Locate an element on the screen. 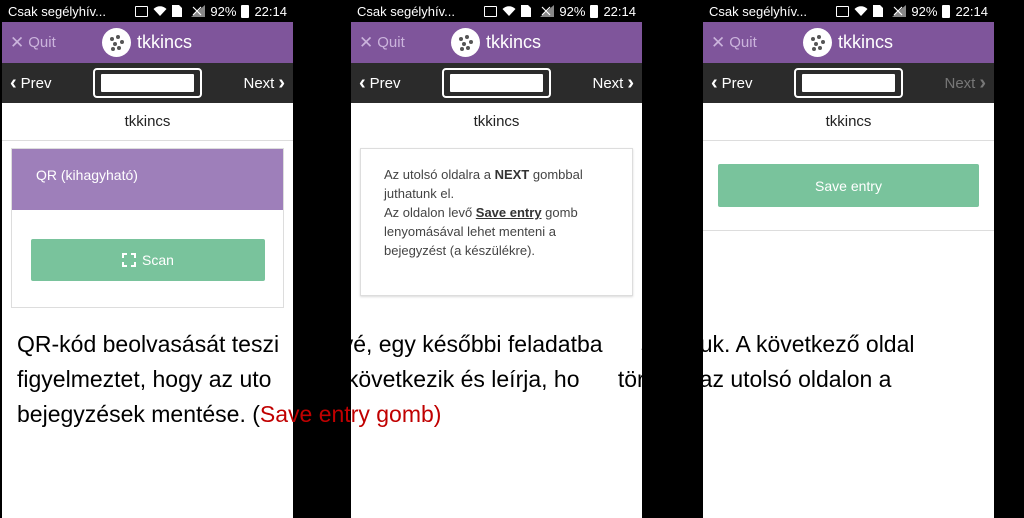  qr-header: QR (kihagyható) is located at coordinates (147, 179).